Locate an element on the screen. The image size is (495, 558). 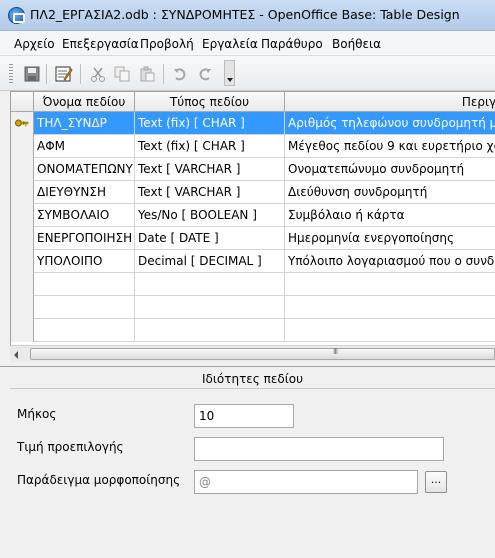
field-name-cell: ΑΦΜ is located at coordinates (84, 146).